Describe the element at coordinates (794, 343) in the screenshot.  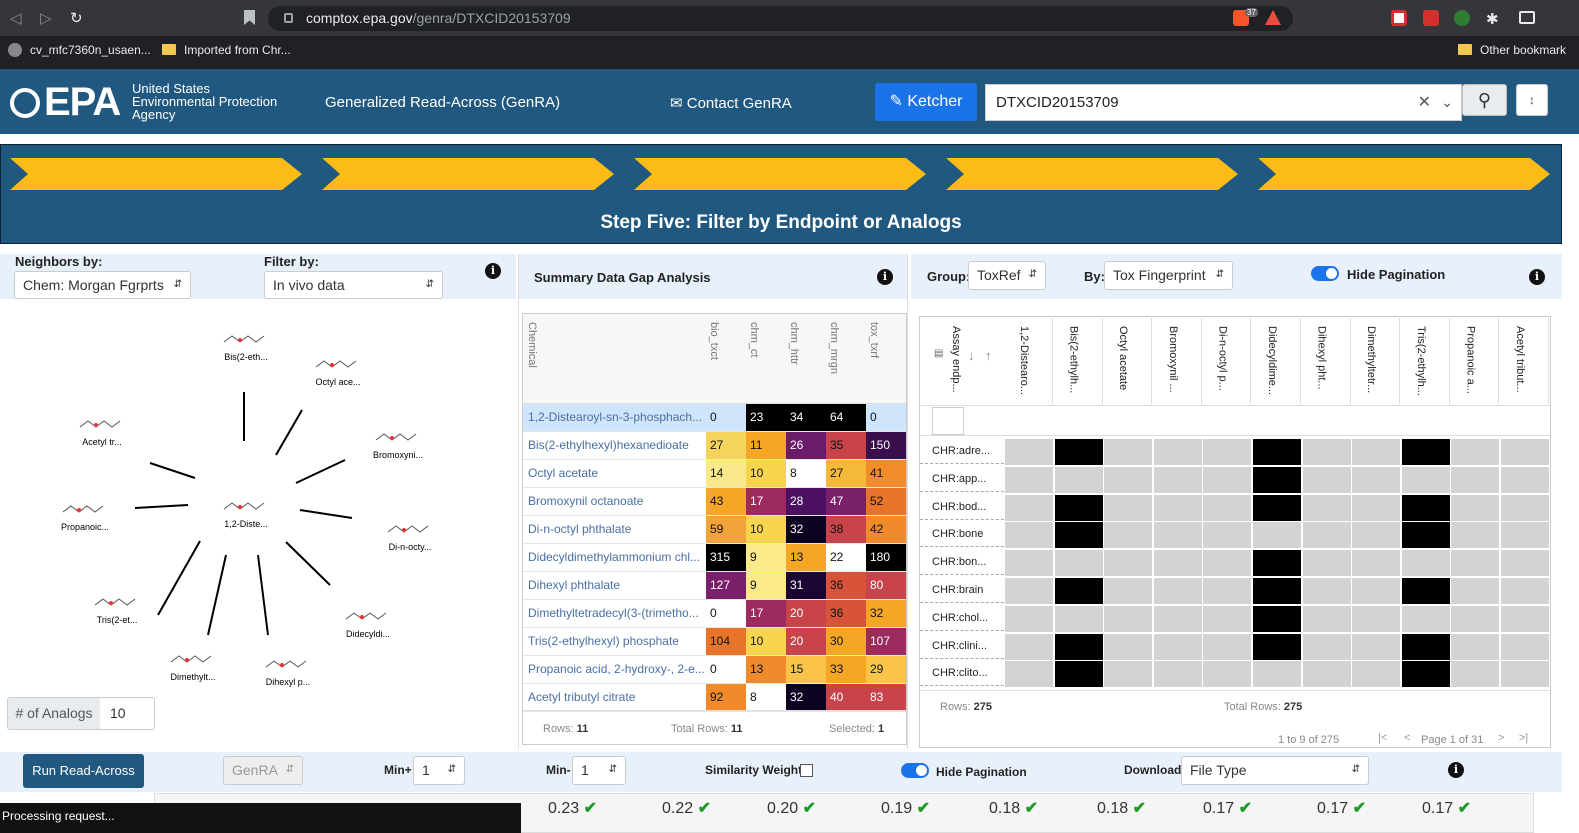
I see `col-header: chm_httr` at that location.